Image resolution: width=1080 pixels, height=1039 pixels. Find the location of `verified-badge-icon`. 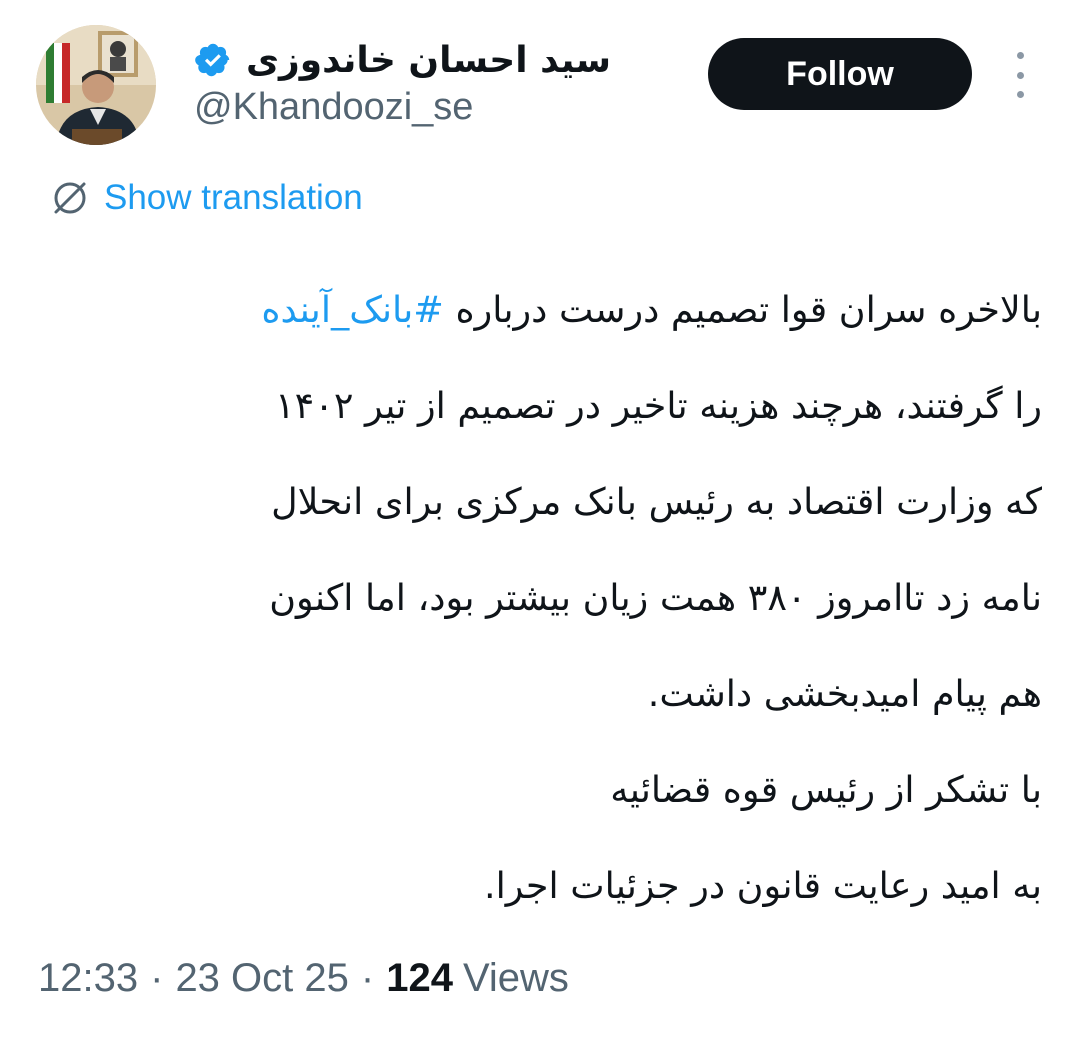

verified-badge-icon is located at coordinates (213, 60).